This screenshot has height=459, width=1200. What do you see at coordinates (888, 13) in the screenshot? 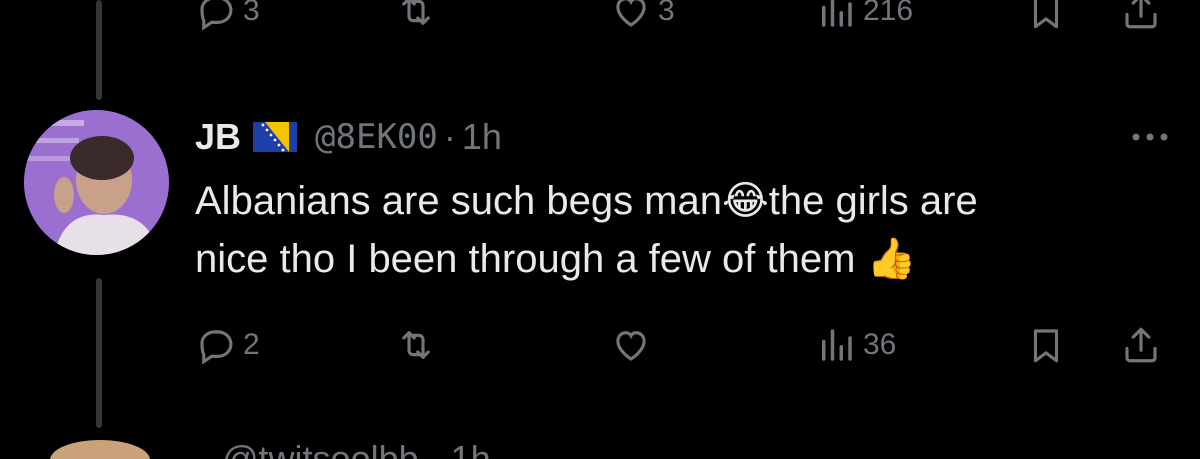
I see `views-count: 216` at bounding box center [888, 13].